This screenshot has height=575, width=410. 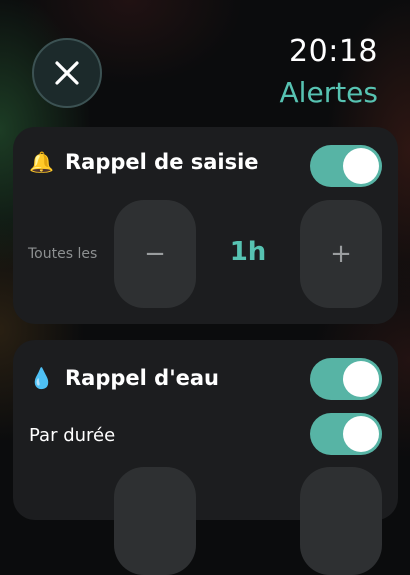 What do you see at coordinates (142, 378) in the screenshot?
I see `water-reminder-label: Rappel d'eau` at bounding box center [142, 378].